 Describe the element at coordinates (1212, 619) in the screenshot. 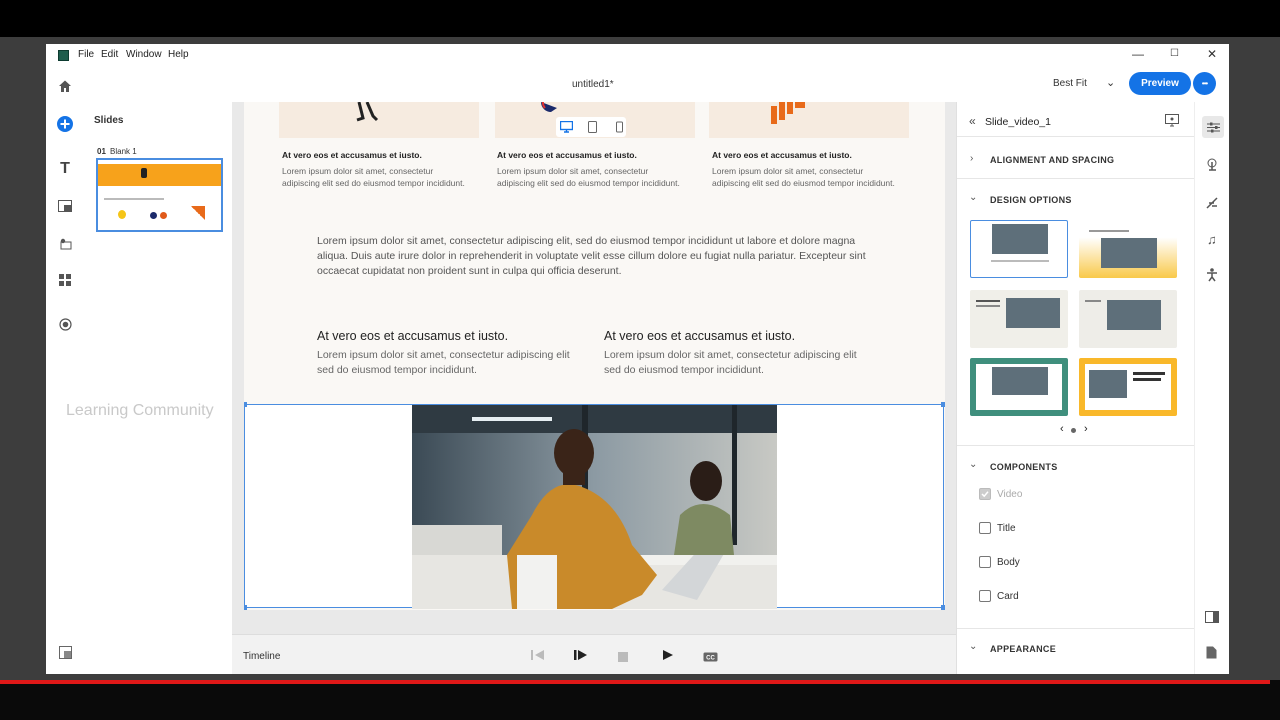

I see `panel-layout-icon` at that location.